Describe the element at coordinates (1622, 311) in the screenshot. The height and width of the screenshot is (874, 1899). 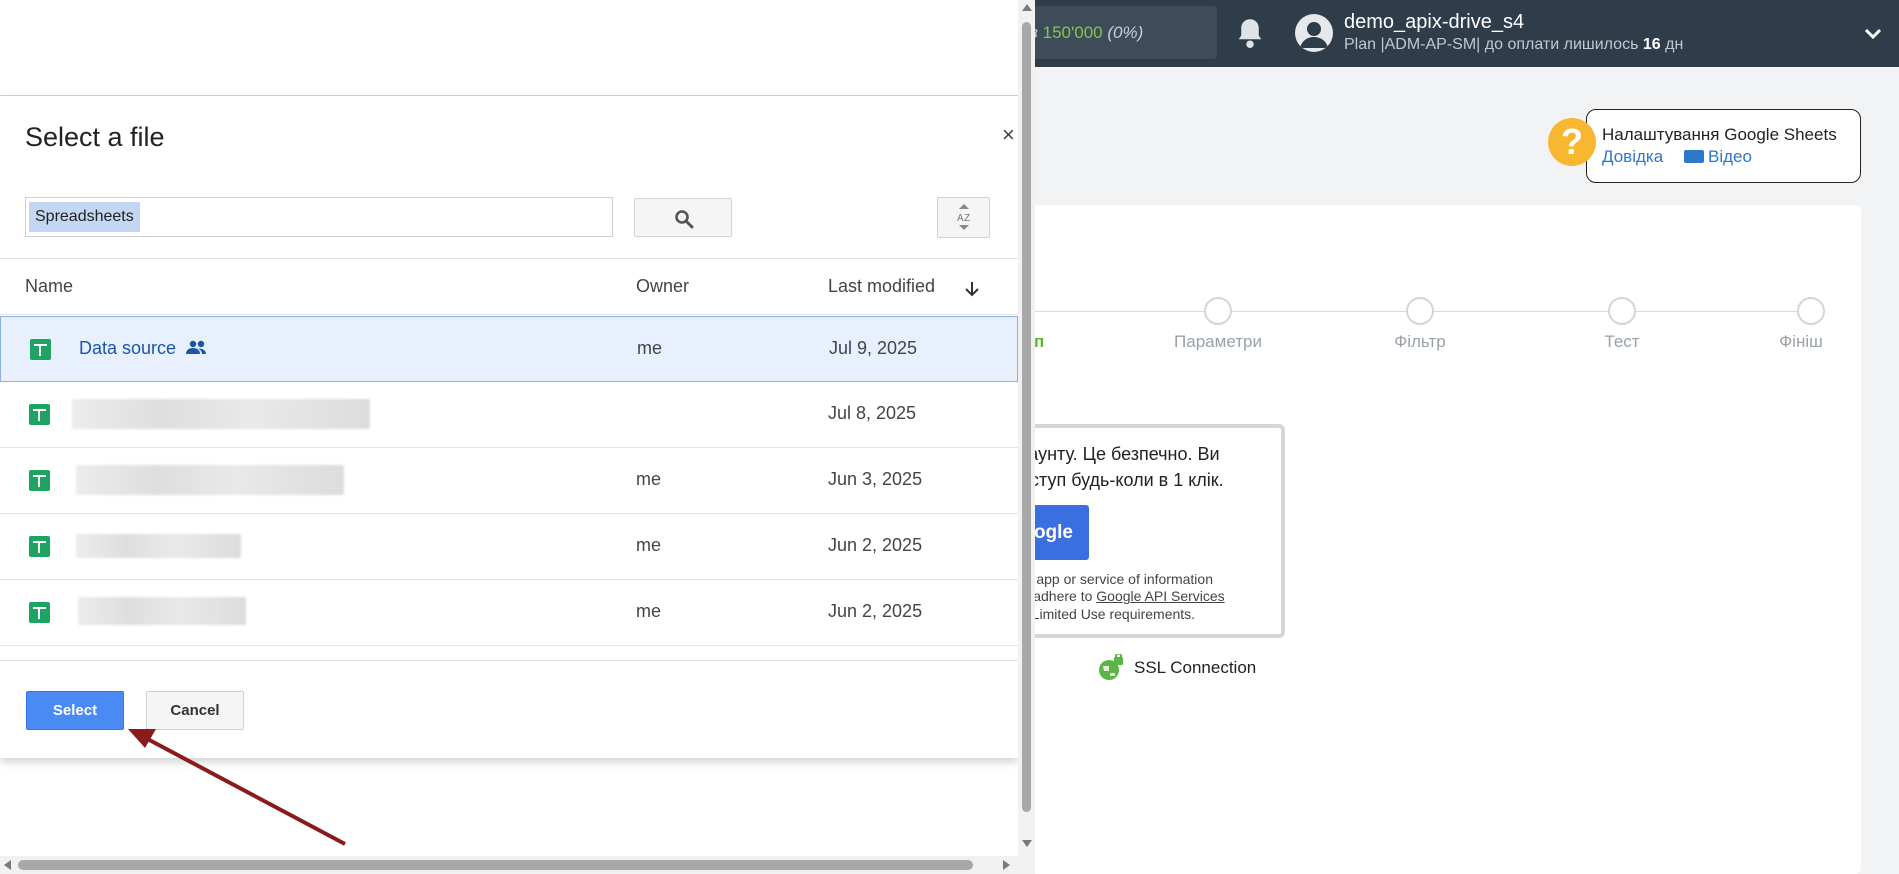
I see `step-dot-test` at that location.